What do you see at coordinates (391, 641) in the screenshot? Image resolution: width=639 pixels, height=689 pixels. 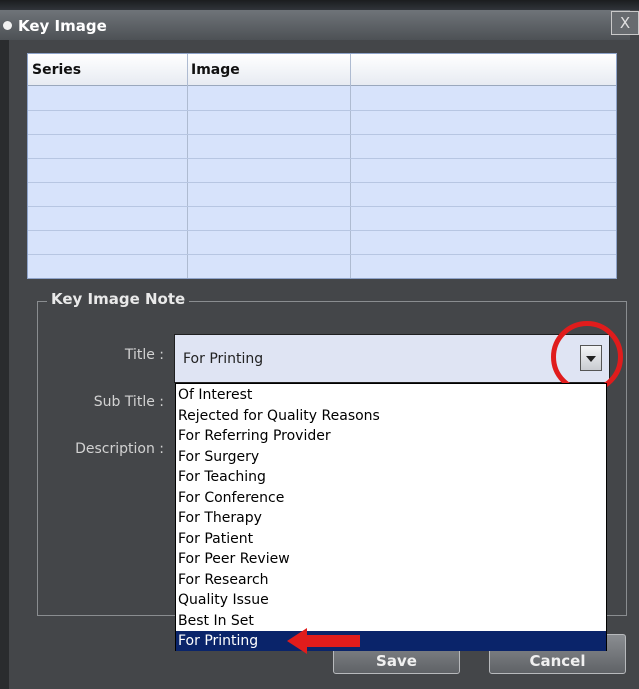 I see `dropdown-option: For Printing` at bounding box center [391, 641].